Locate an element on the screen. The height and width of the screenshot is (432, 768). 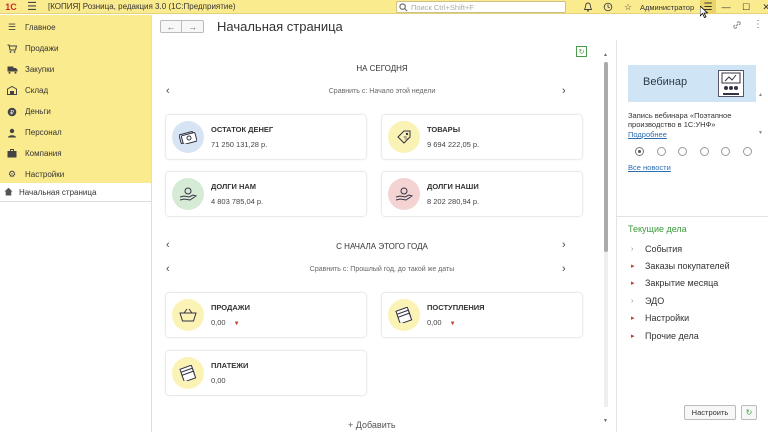
scroll-up-icon: ▲ is located at coordinates (605, 55).